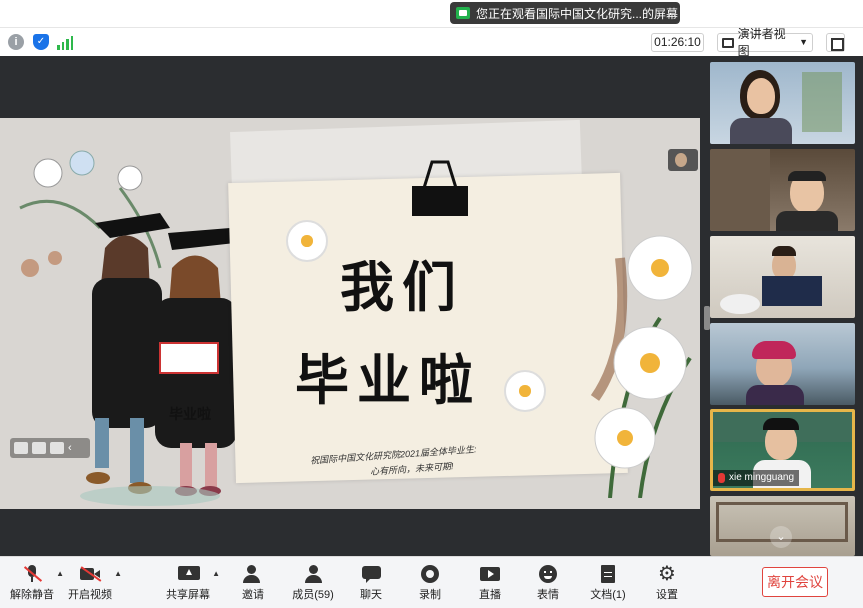 Image resolution: width=863 pixels, height=608 pixels. I want to click on unmute-label: 解除静音, so click(32, 595).